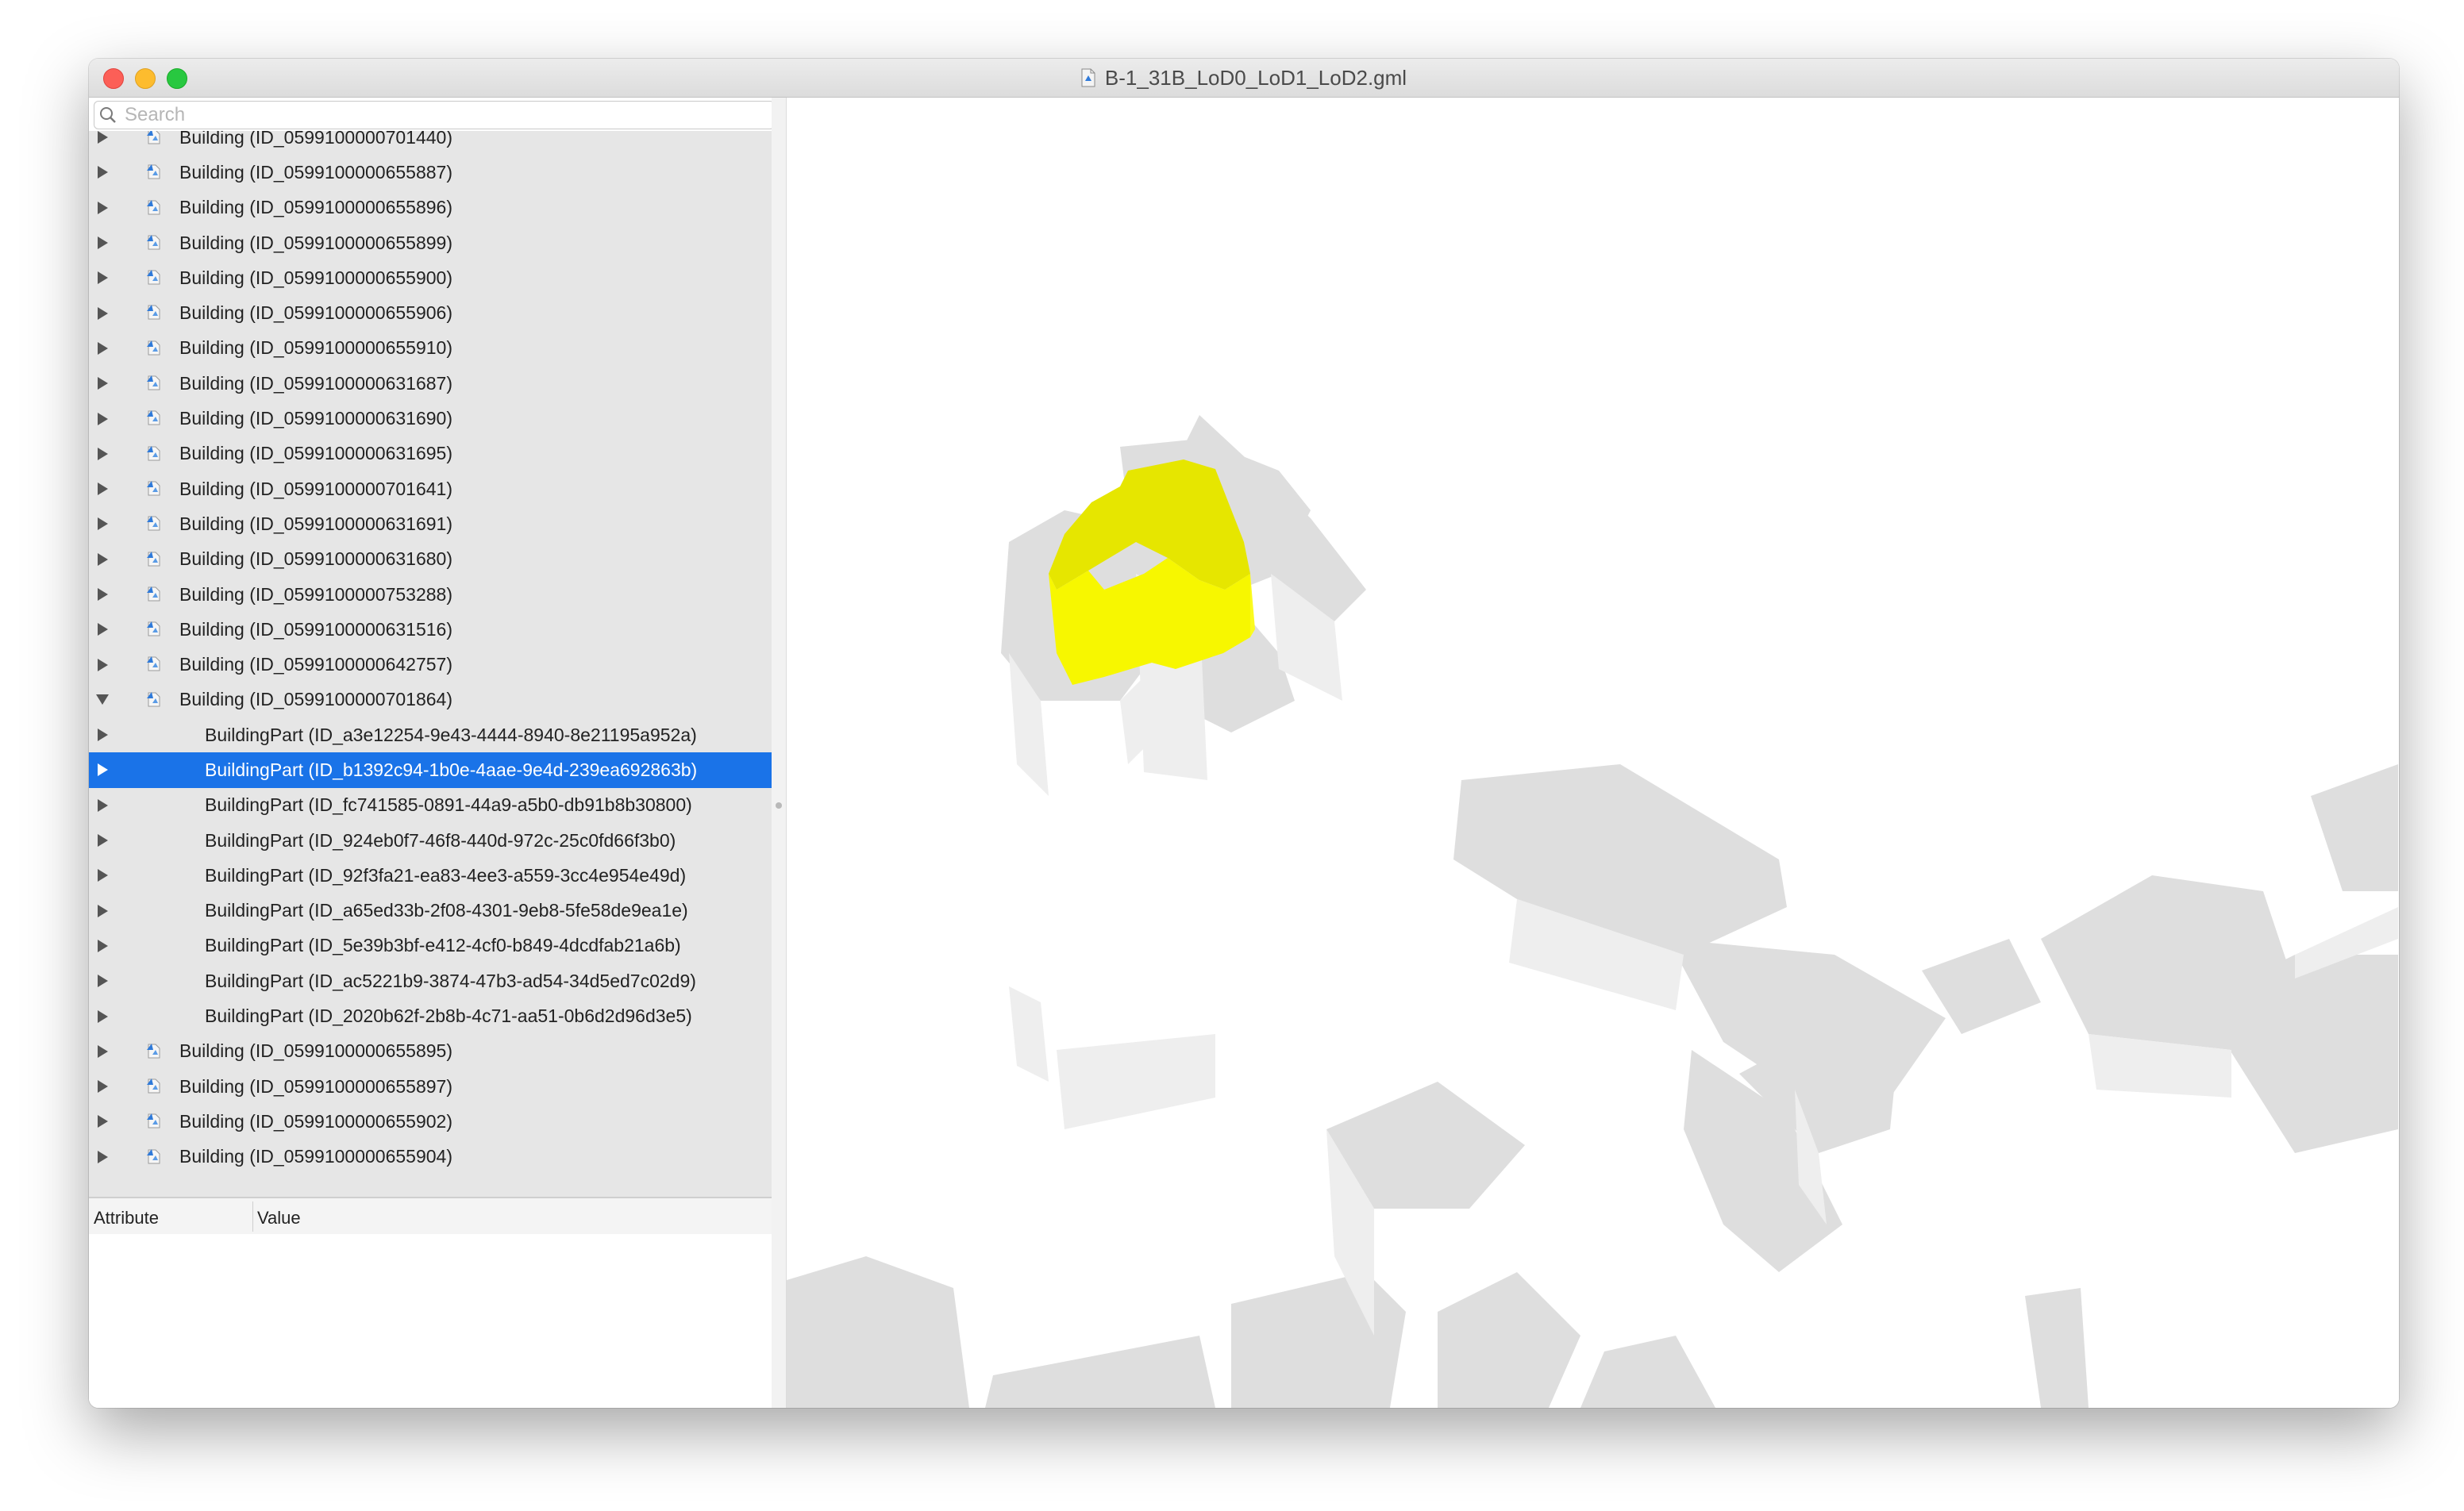 This screenshot has height=1511, width=2464. Describe the element at coordinates (430, 242) in the screenshot. I see `tree-row-building: Building (ID_0599100000655899)` at that location.